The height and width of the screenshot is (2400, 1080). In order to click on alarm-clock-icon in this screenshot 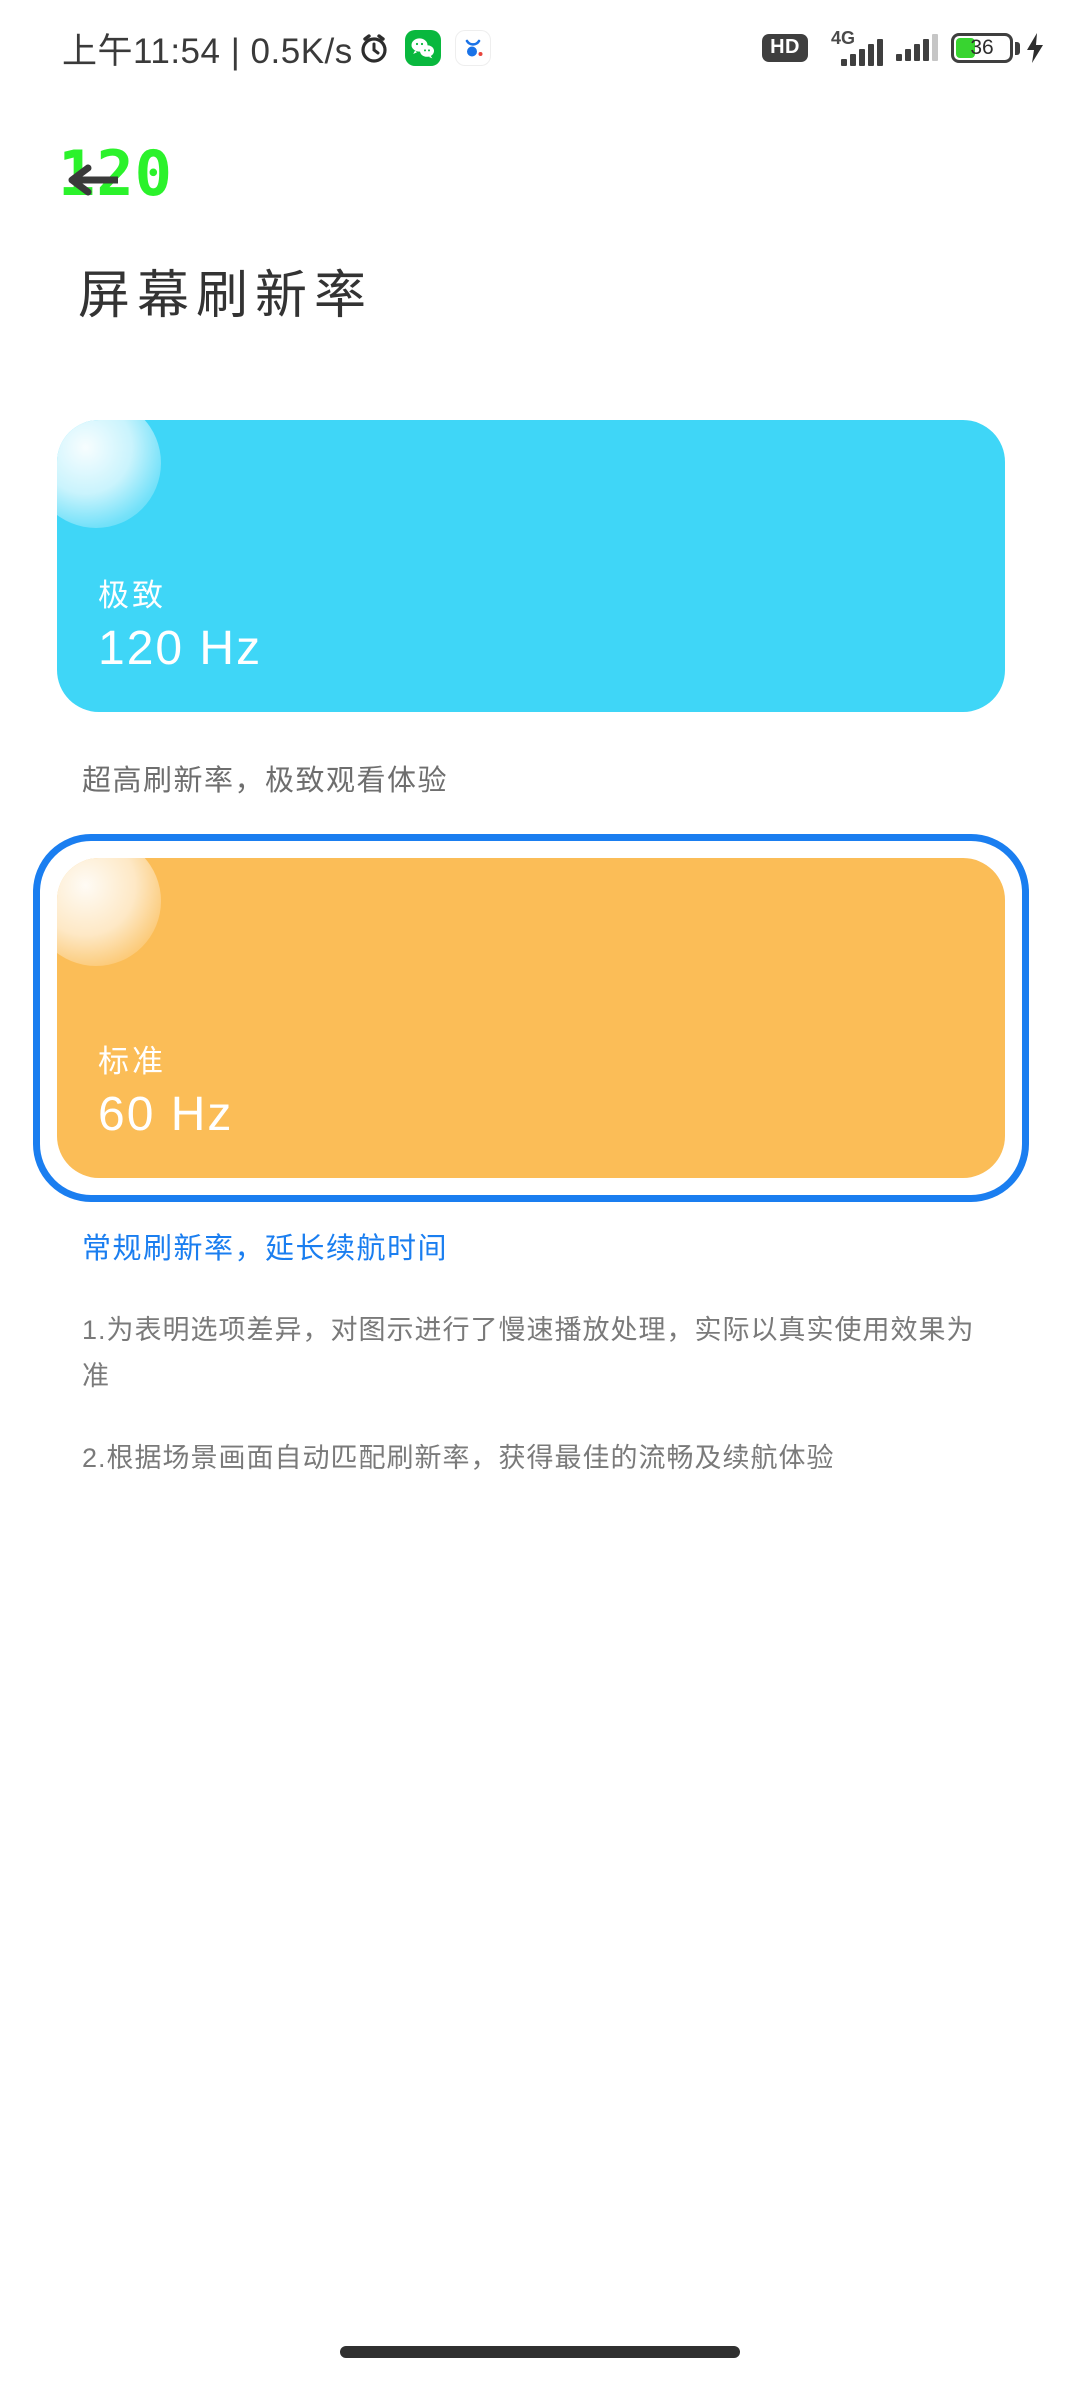, I will do `click(374, 48)`.